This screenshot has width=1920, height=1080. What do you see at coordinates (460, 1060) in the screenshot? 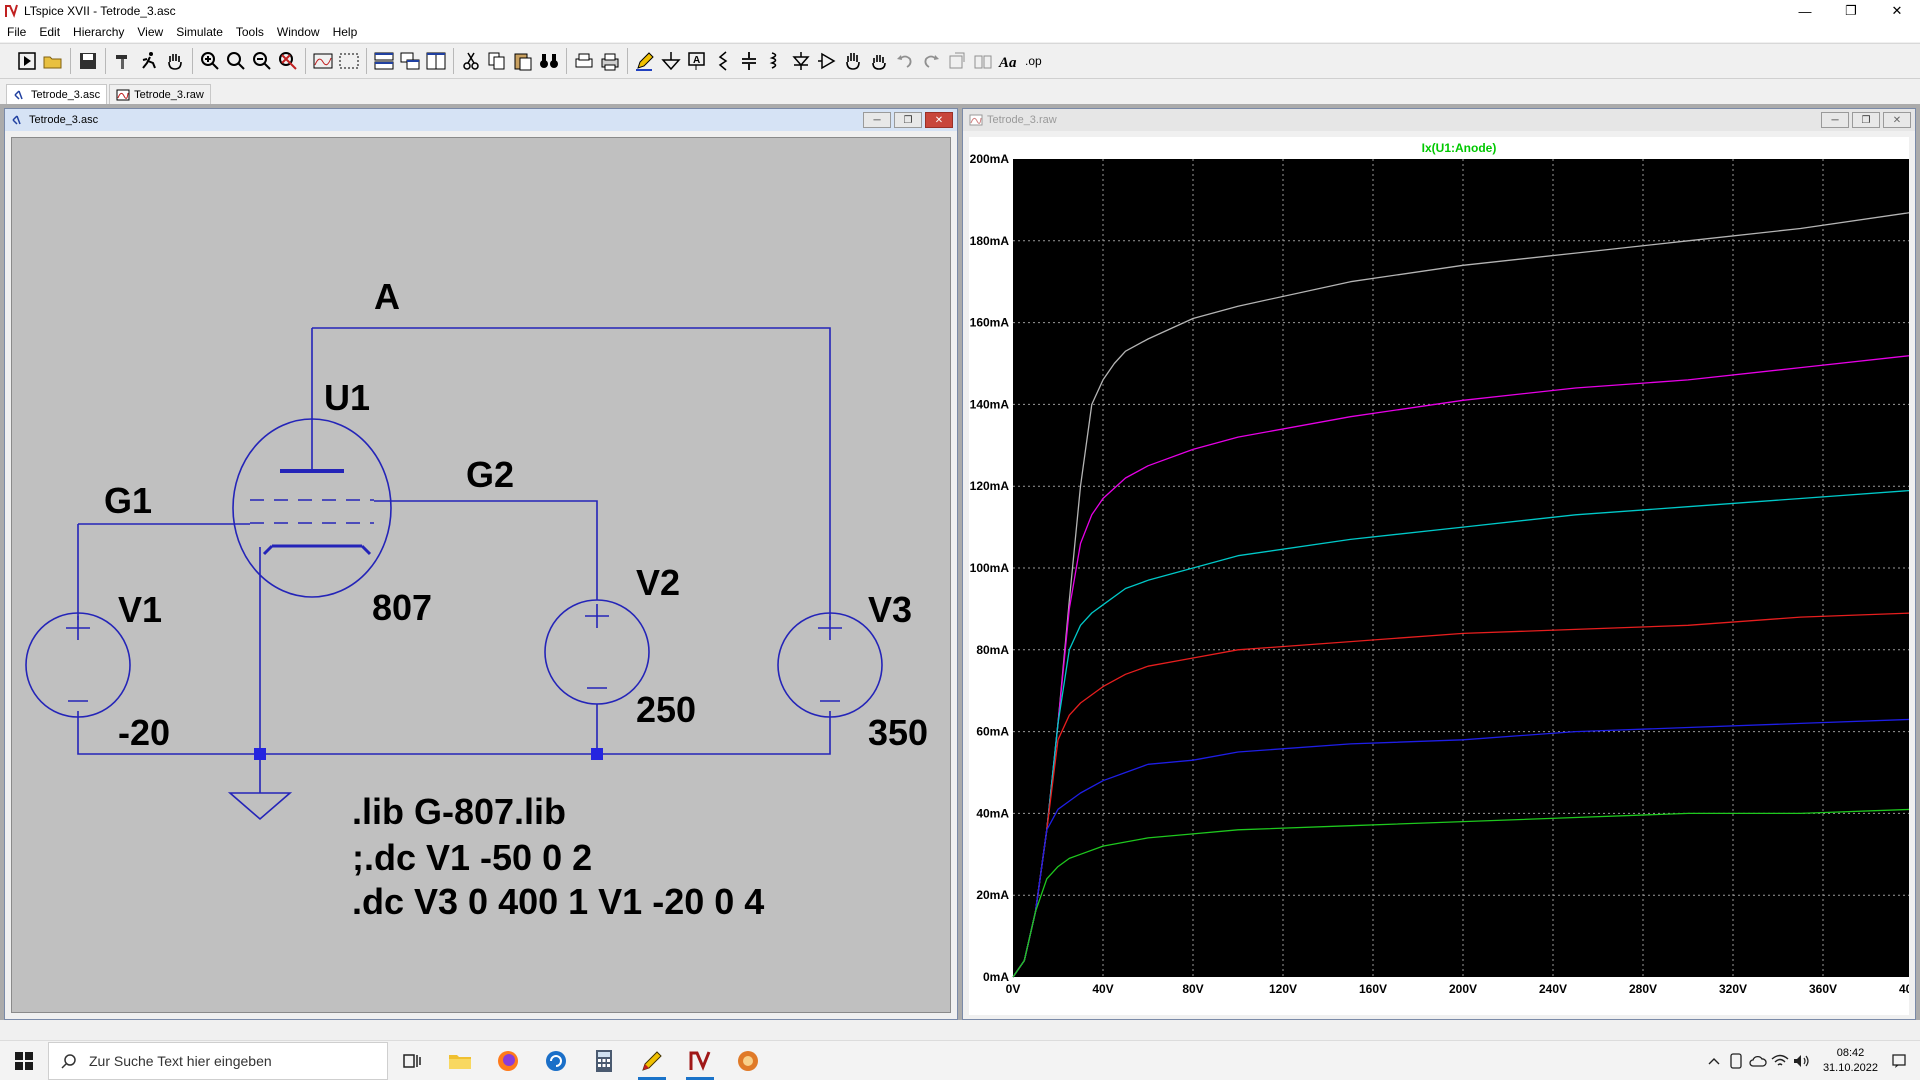
I see `file-explorer-button` at bounding box center [460, 1060].